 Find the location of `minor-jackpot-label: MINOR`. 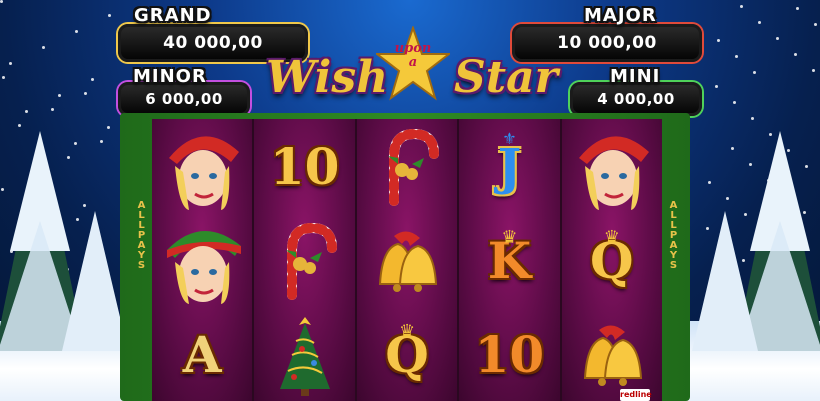

minor-jackpot-label: MINOR is located at coordinates (170, 76).